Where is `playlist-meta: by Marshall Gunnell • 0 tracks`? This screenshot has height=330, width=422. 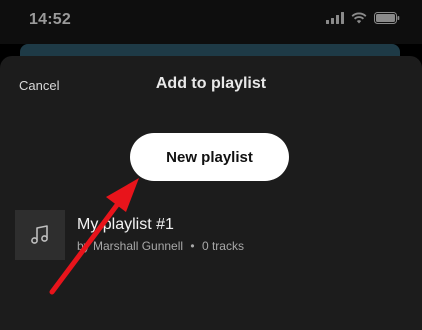
playlist-meta: by Marshall Gunnell • 0 tracks is located at coordinates (160, 246).